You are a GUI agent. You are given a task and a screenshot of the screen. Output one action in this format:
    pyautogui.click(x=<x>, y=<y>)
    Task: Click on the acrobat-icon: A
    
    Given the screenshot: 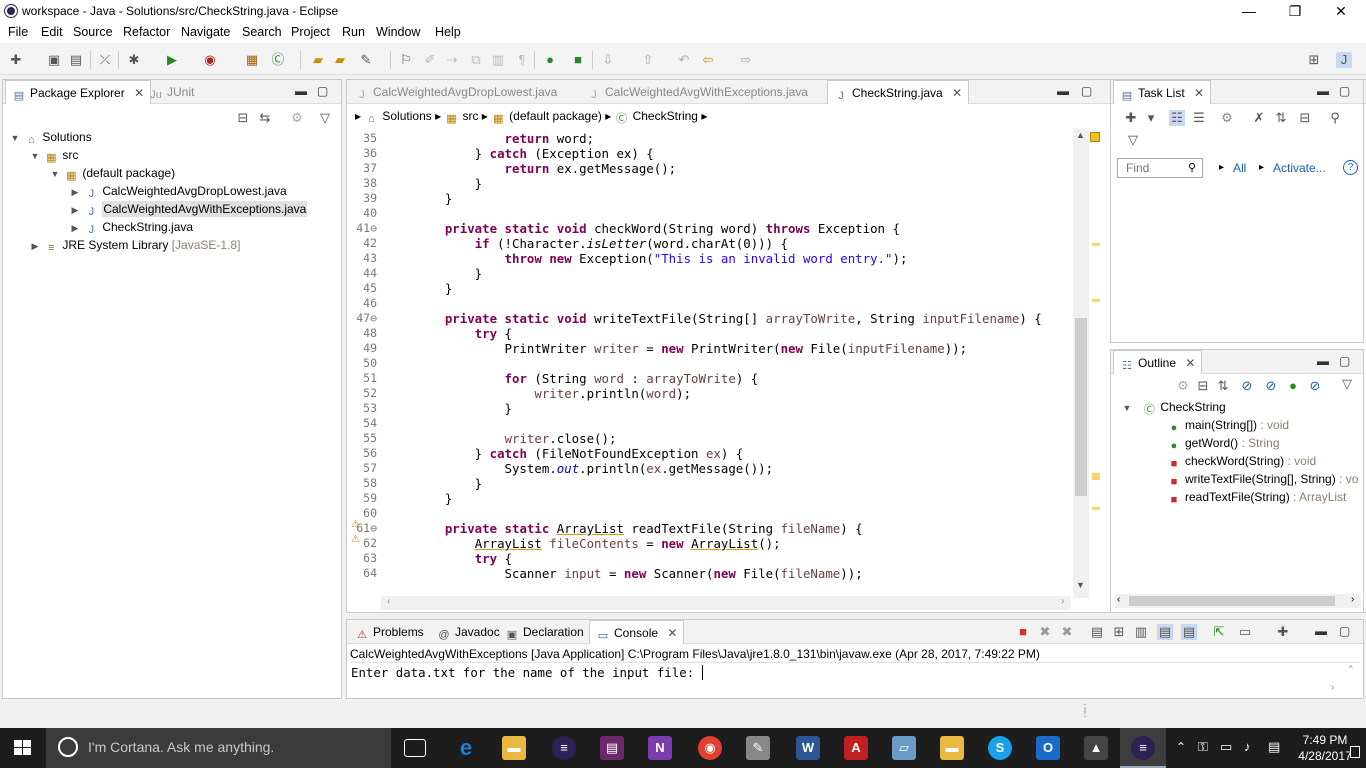 What is the action you would take?
    pyautogui.click(x=856, y=748)
    